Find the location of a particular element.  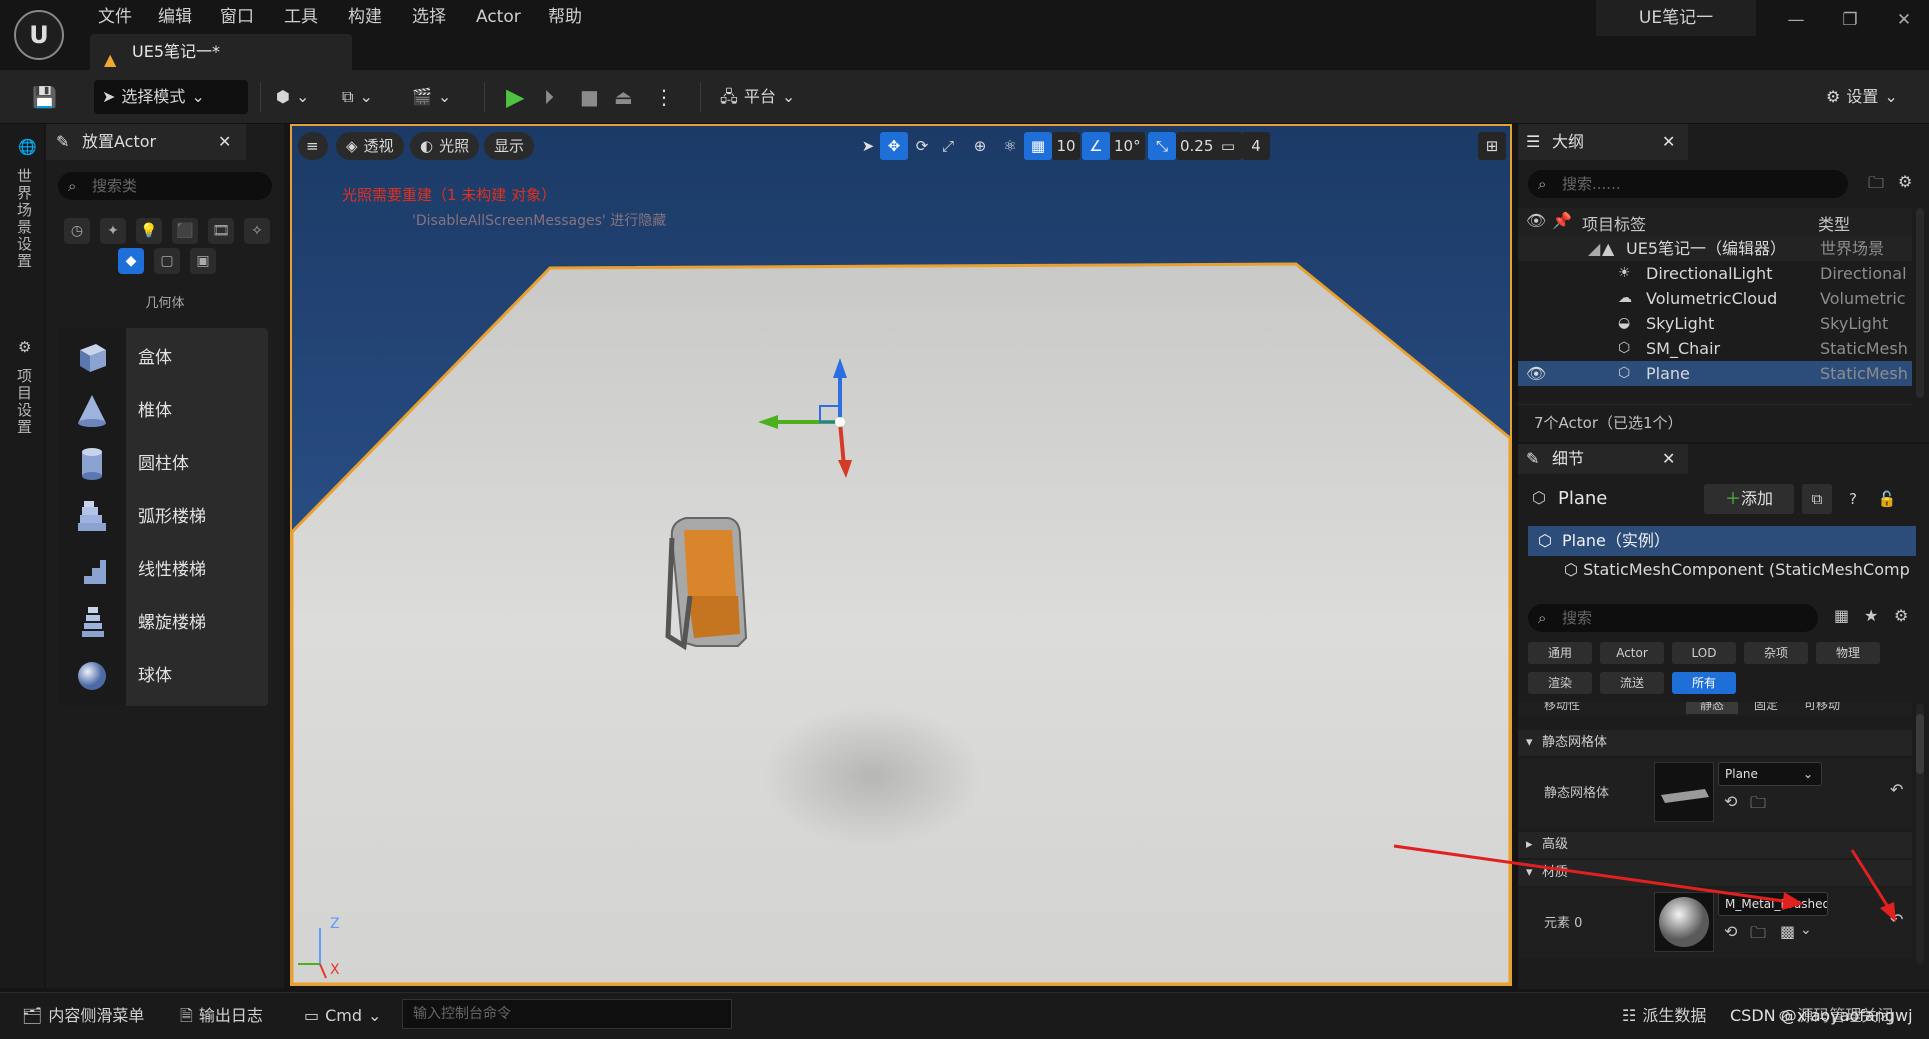

play-options-icon: ⋮ is located at coordinates (664, 97).